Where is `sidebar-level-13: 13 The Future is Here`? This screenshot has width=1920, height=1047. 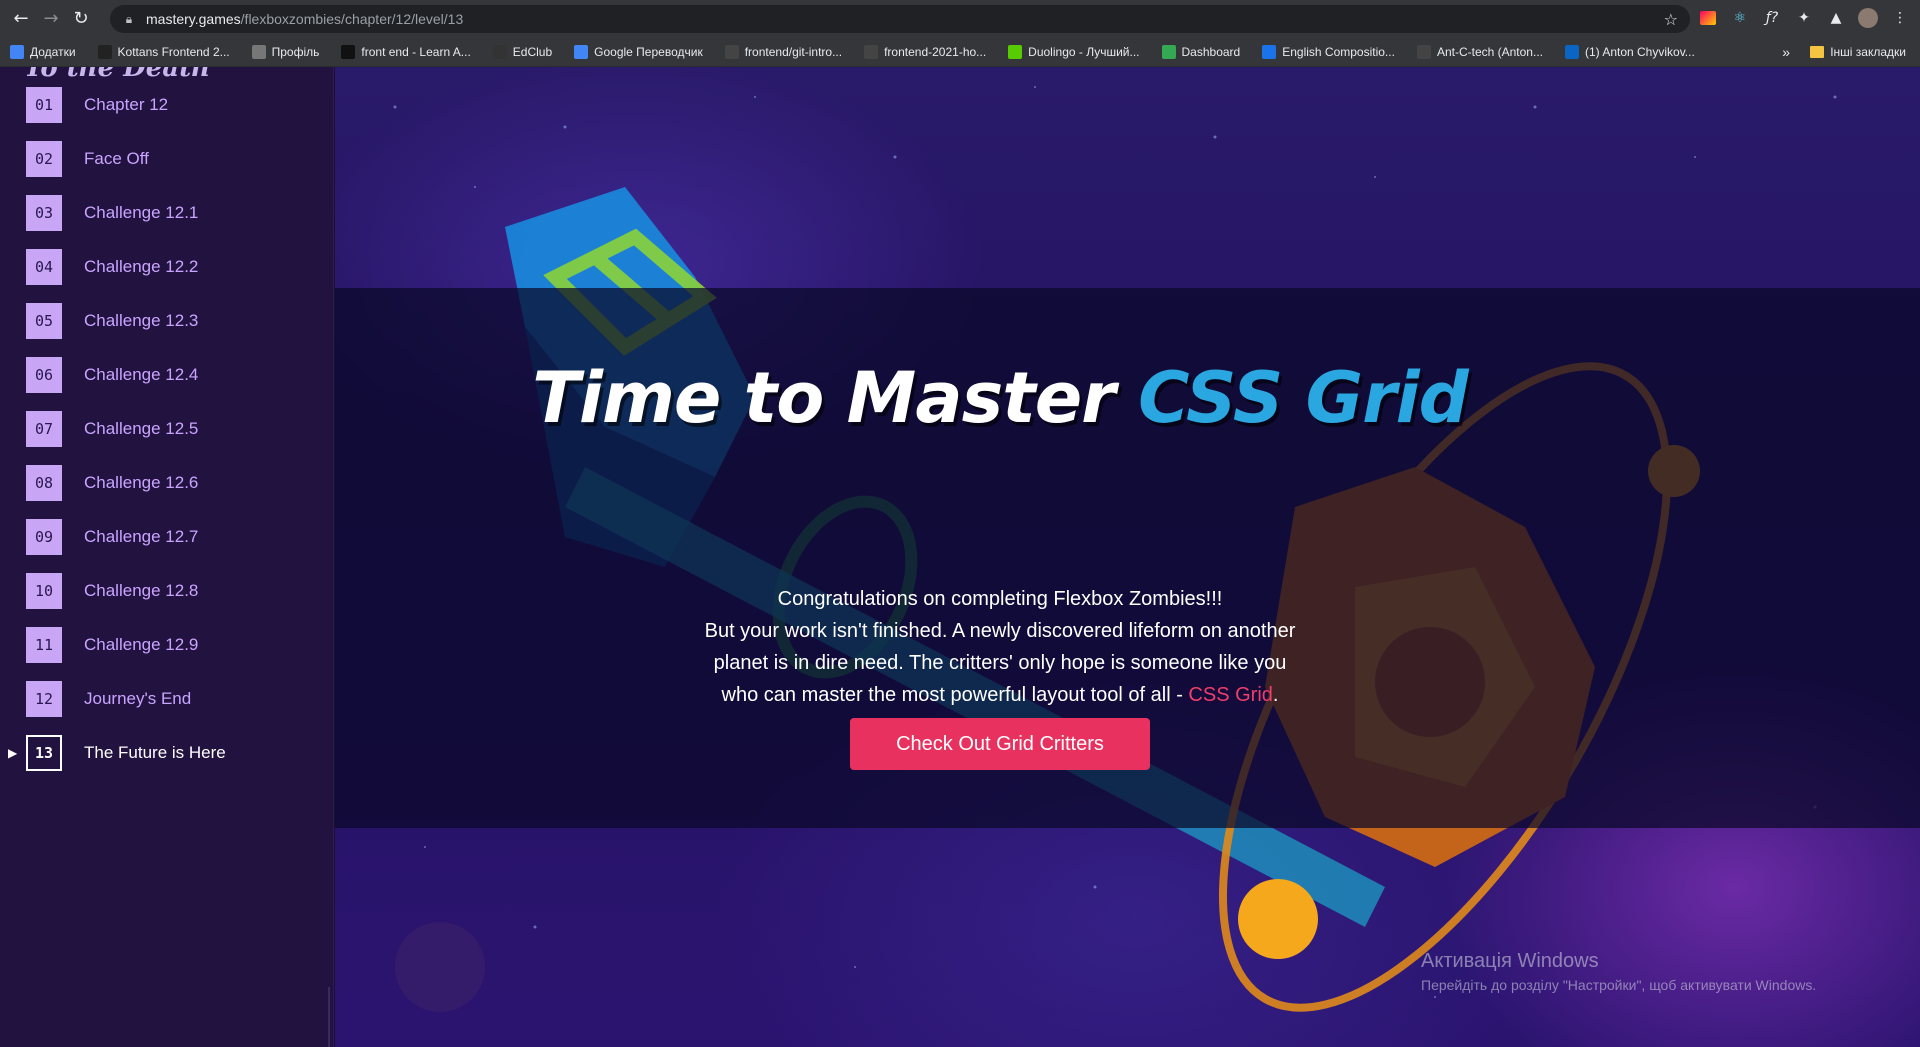 sidebar-level-13: 13 The Future is Here is located at coordinates (126, 753).